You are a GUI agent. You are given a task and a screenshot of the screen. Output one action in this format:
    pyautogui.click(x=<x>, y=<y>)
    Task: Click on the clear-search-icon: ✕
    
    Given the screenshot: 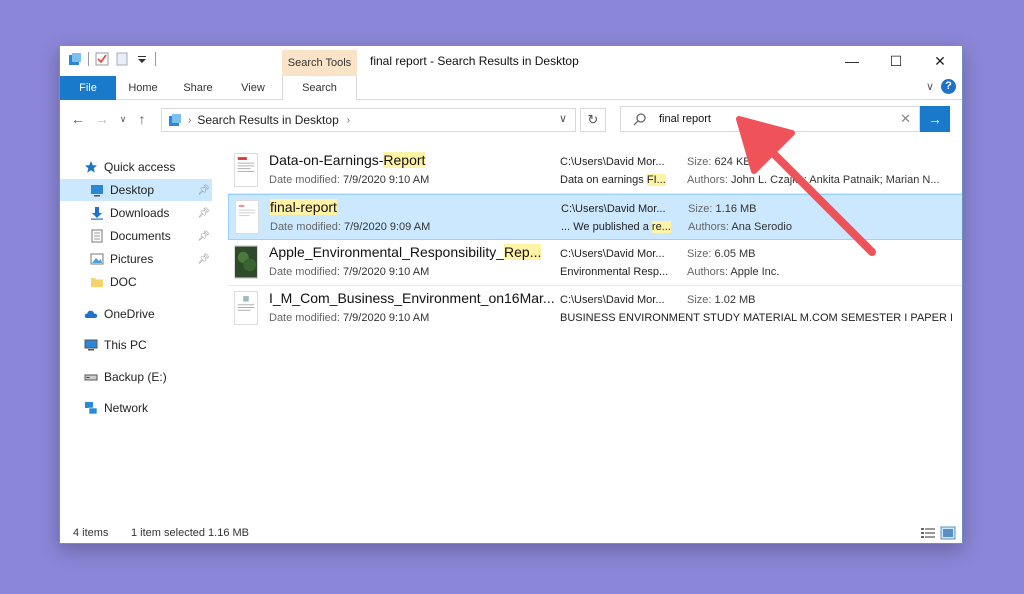 What is the action you would take?
    pyautogui.click(x=905, y=119)
    